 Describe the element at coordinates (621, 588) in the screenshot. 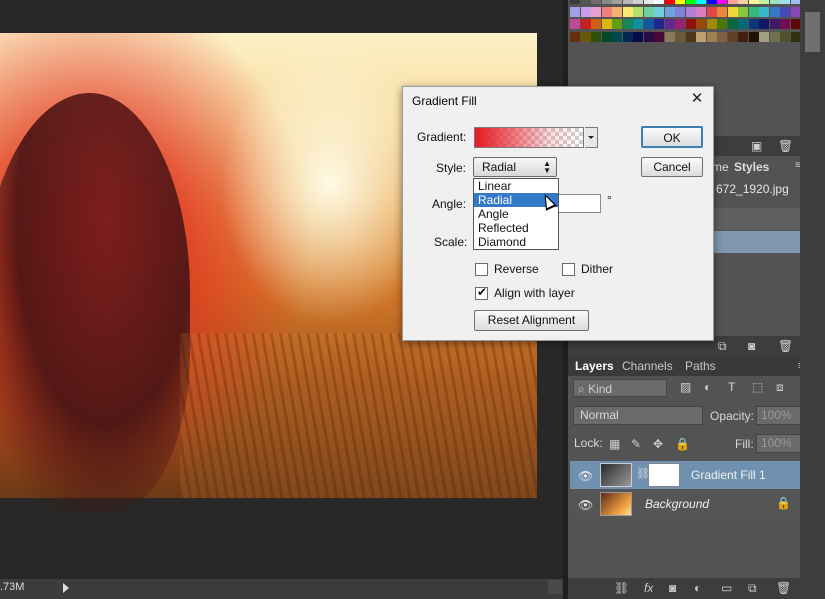

I see `link-layers-icon: ⛓` at that location.